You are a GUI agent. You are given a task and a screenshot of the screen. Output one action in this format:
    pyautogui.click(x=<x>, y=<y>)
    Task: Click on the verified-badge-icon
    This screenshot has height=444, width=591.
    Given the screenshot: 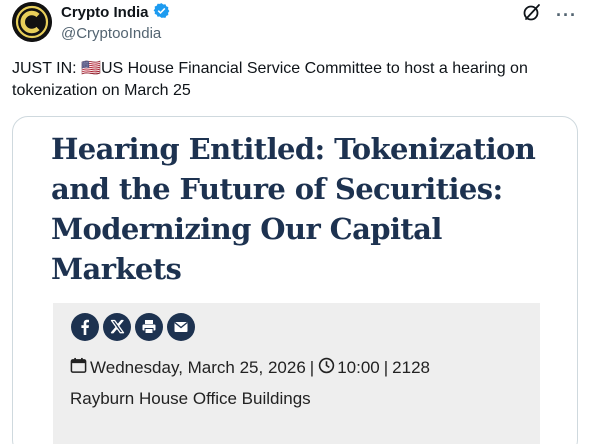 What is the action you would take?
    pyautogui.click(x=161, y=13)
    